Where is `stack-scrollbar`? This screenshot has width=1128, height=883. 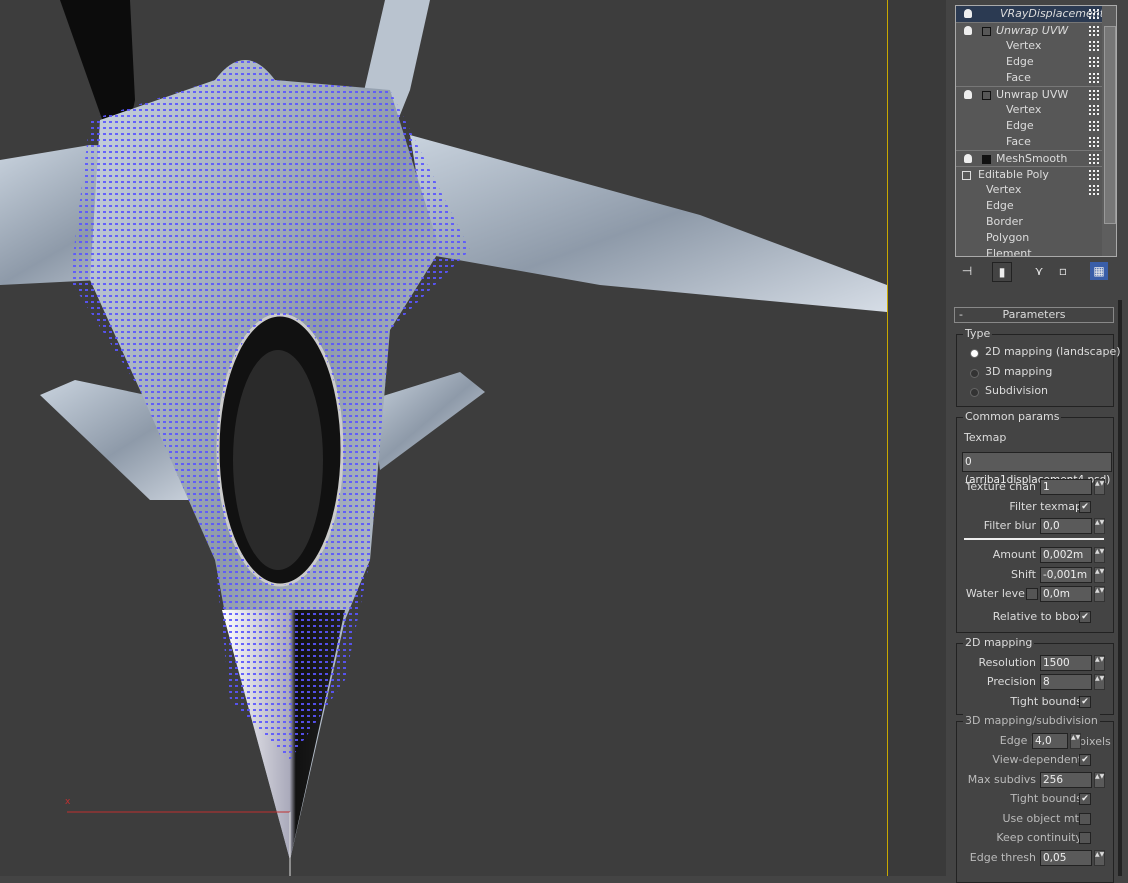 stack-scrollbar is located at coordinates (1109, 131).